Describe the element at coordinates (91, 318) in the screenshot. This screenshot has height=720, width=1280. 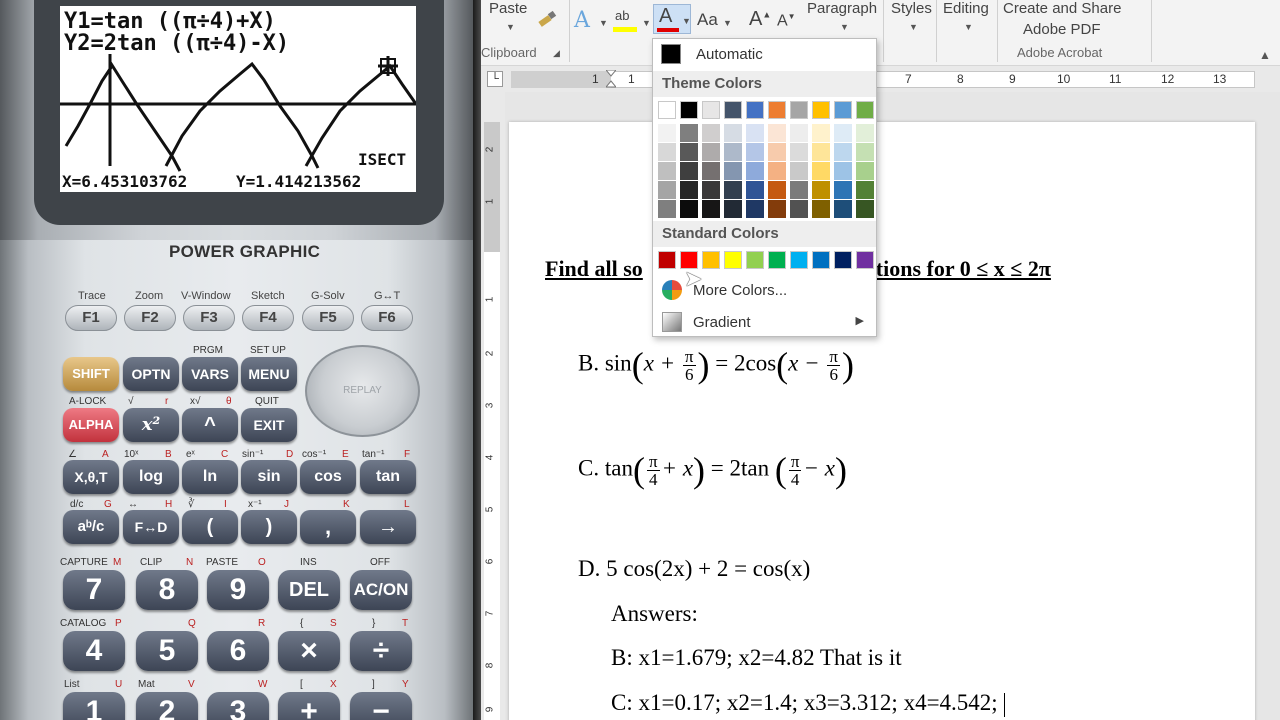
I see `f1-key: F1` at that location.